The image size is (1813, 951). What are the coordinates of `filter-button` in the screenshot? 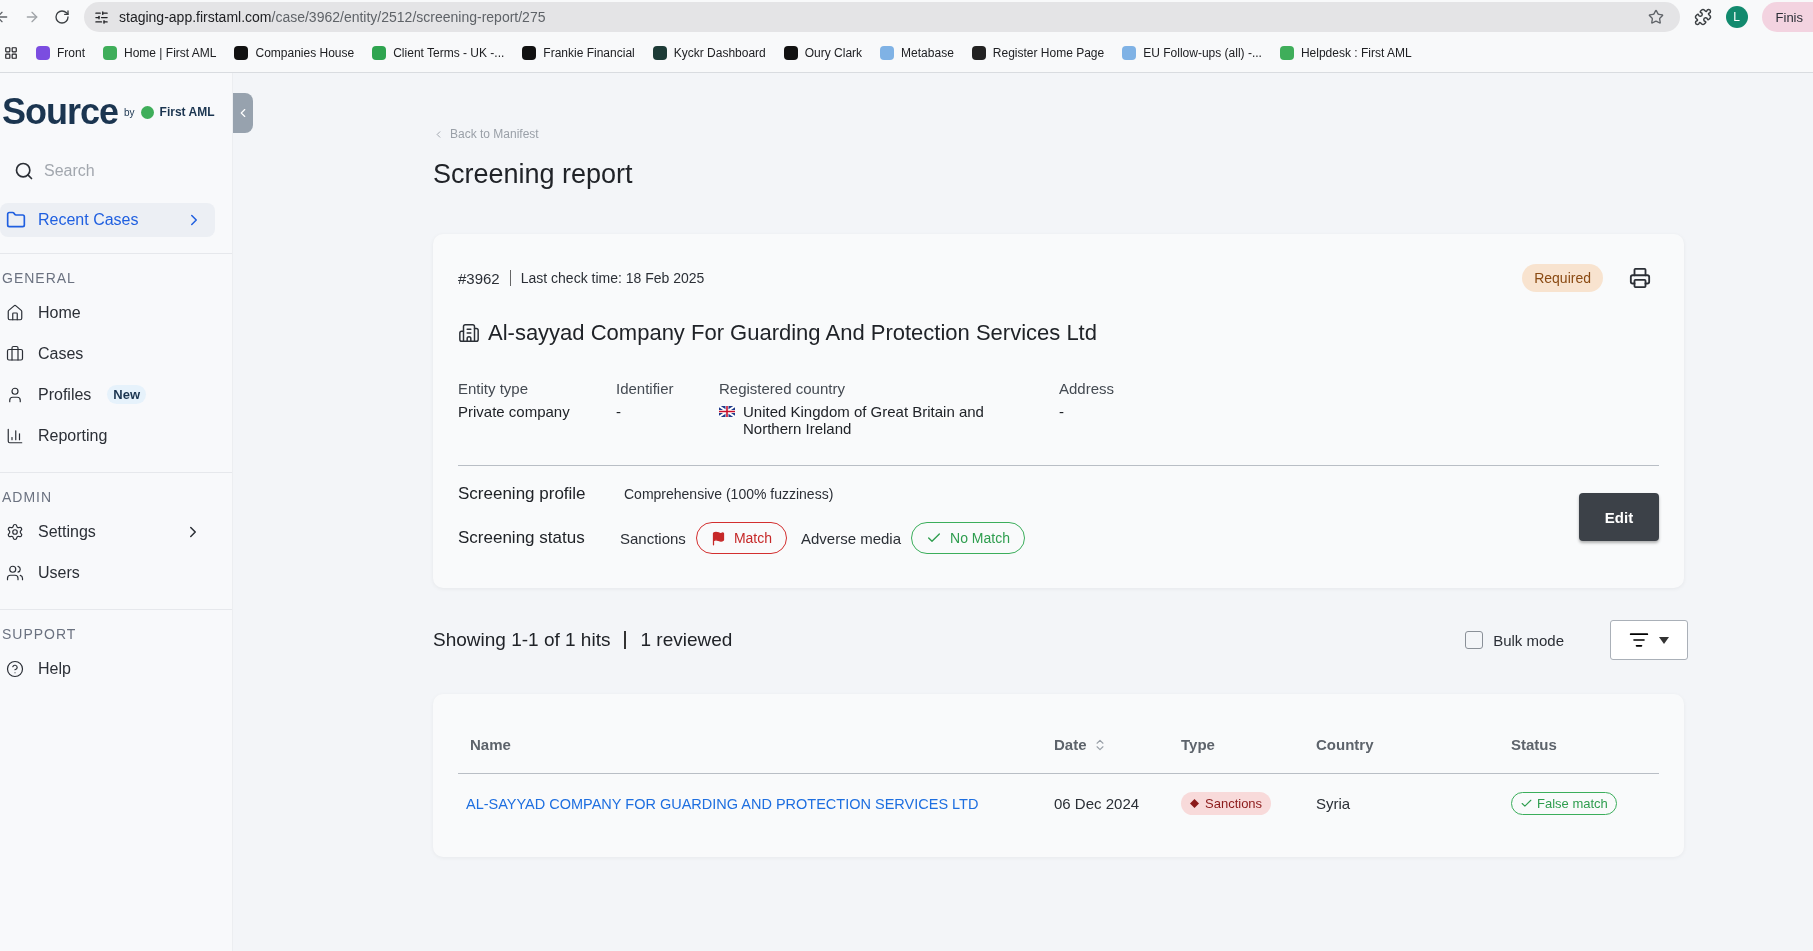 It's located at (1649, 640).